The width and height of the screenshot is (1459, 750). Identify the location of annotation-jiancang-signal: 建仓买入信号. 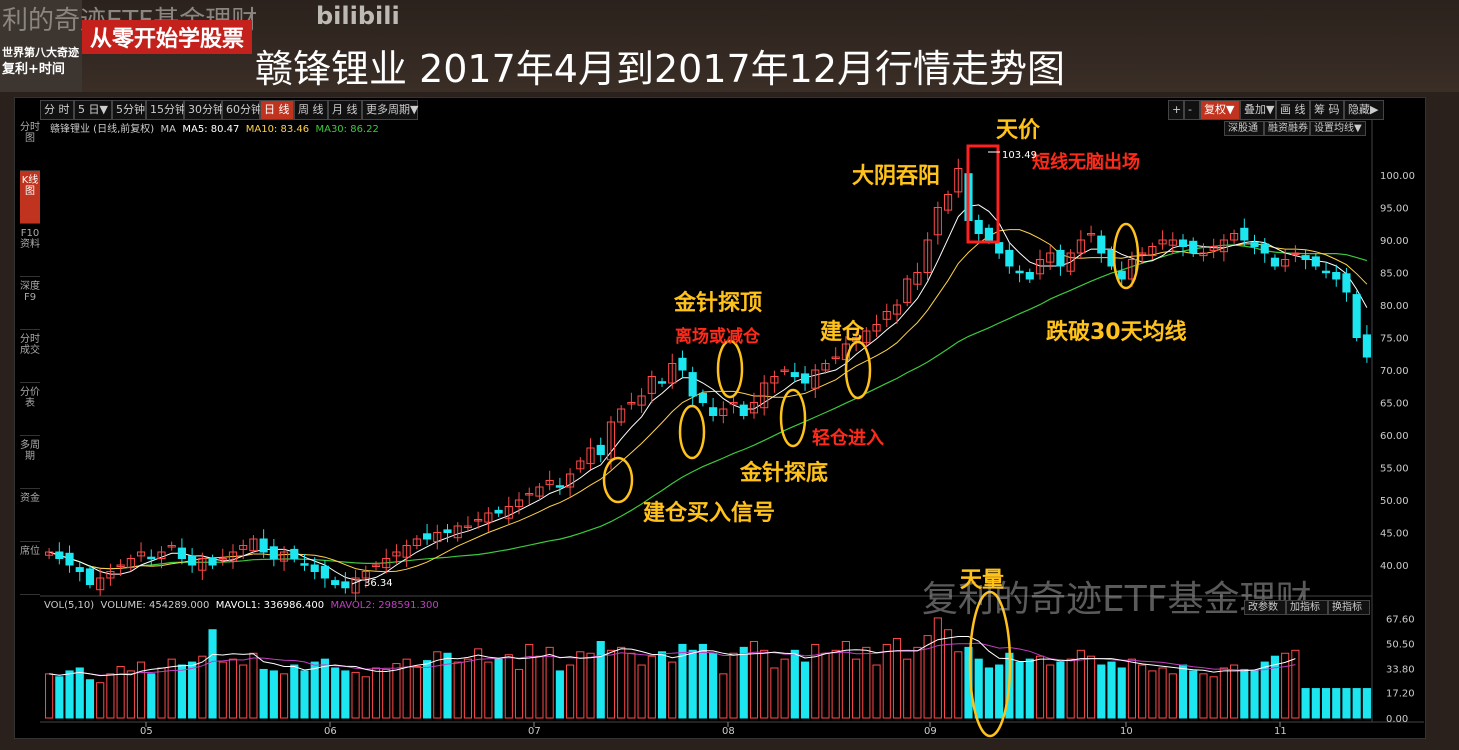
(709, 513).